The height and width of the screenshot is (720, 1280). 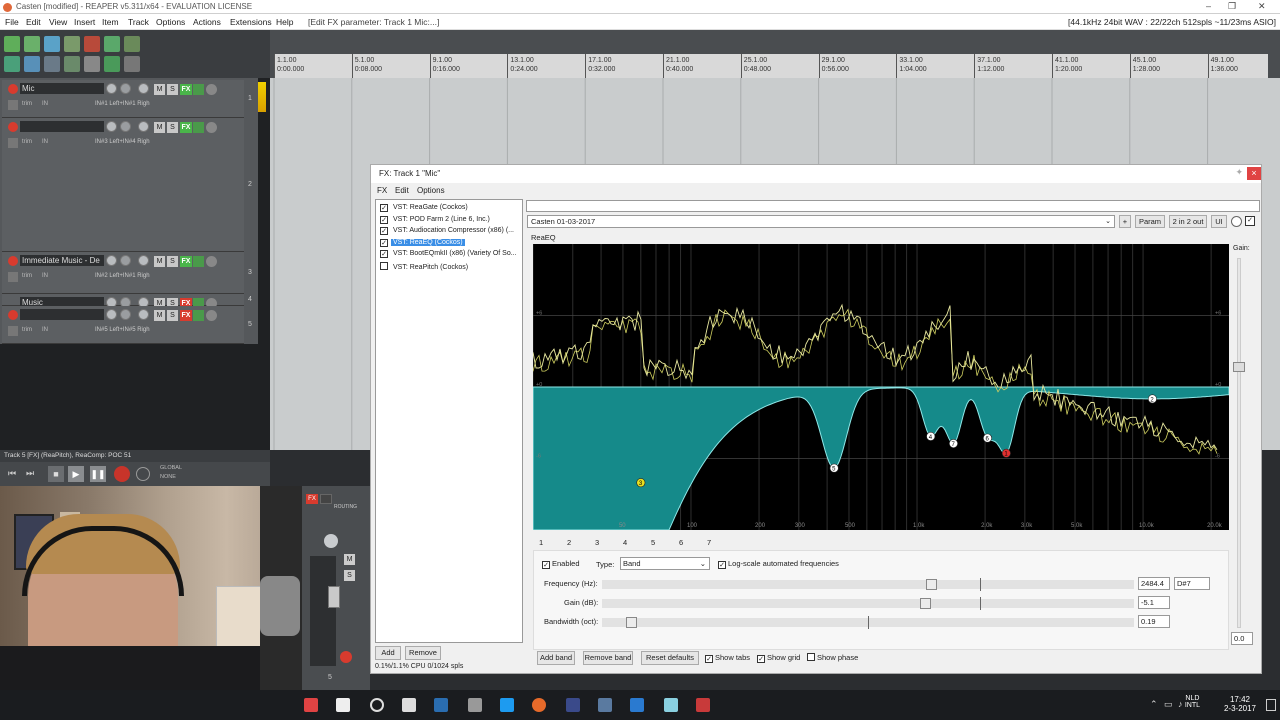 I want to click on language-indicator: NLD INTL, so click(x=1192, y=702).